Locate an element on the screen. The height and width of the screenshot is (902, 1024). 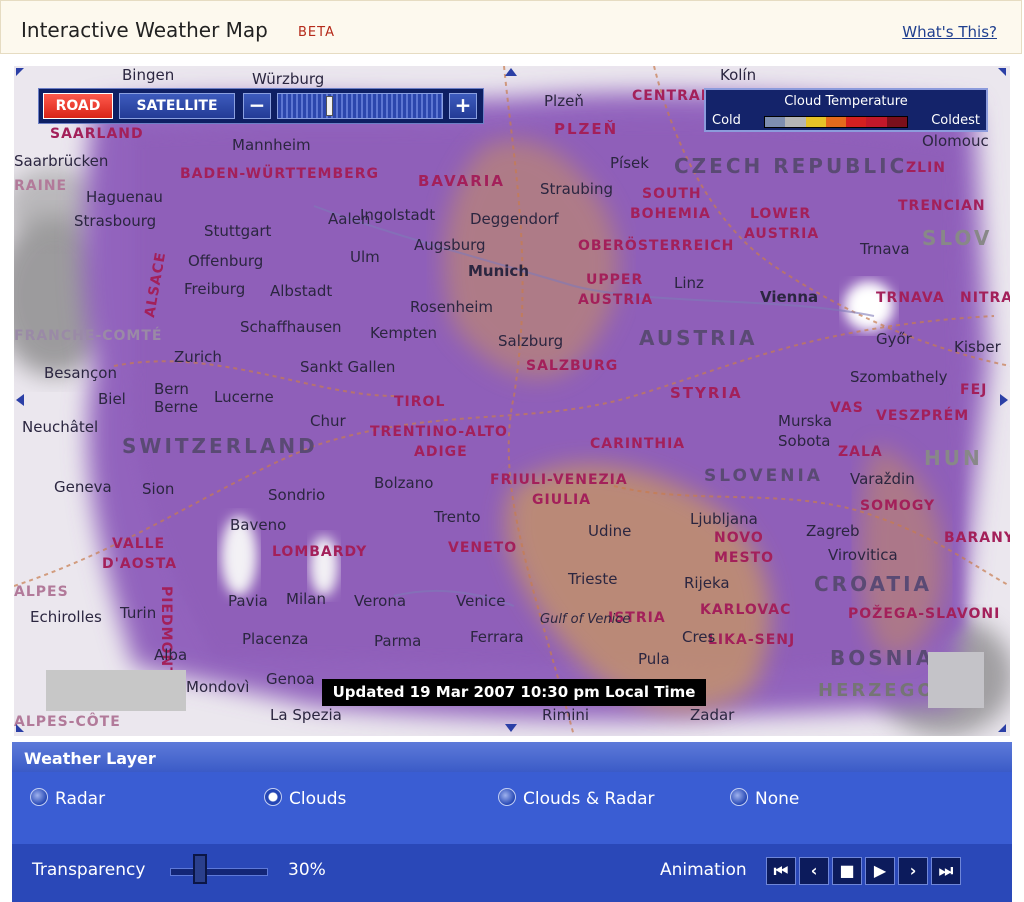
map-label-city: Offenburg is located at coordinates (226, 261).